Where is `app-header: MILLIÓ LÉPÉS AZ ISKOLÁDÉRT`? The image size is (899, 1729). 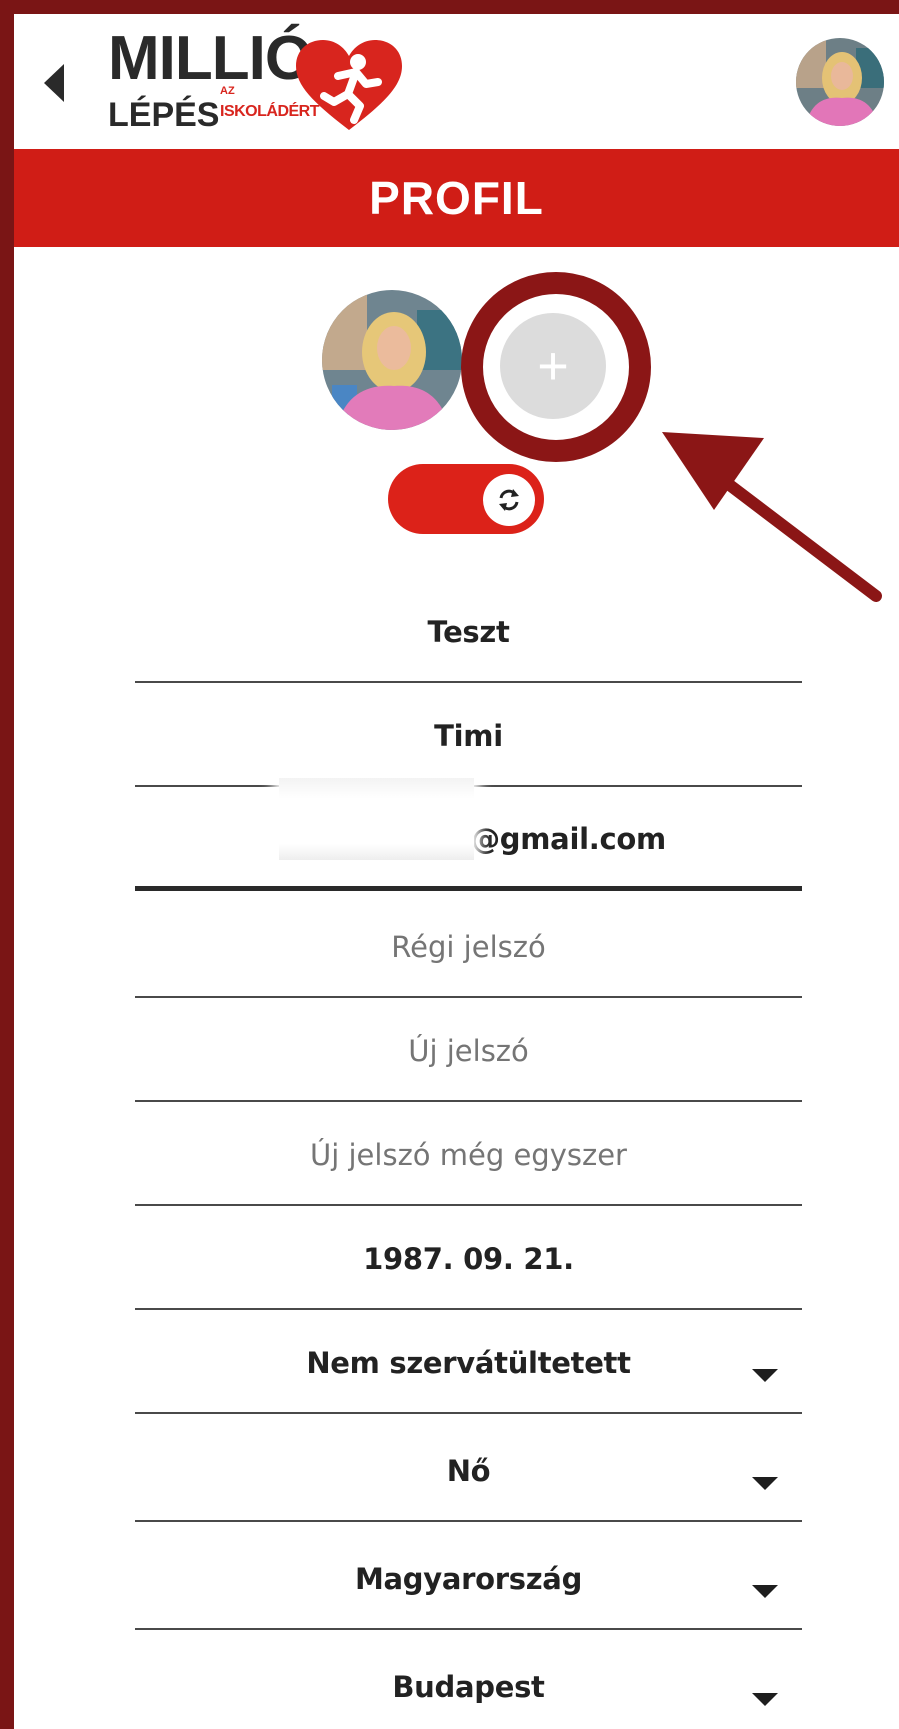 app-header: MILLIÓ LÉPÉS AZ ISKOLÁDÉRT is located at coordinates (456, 81).